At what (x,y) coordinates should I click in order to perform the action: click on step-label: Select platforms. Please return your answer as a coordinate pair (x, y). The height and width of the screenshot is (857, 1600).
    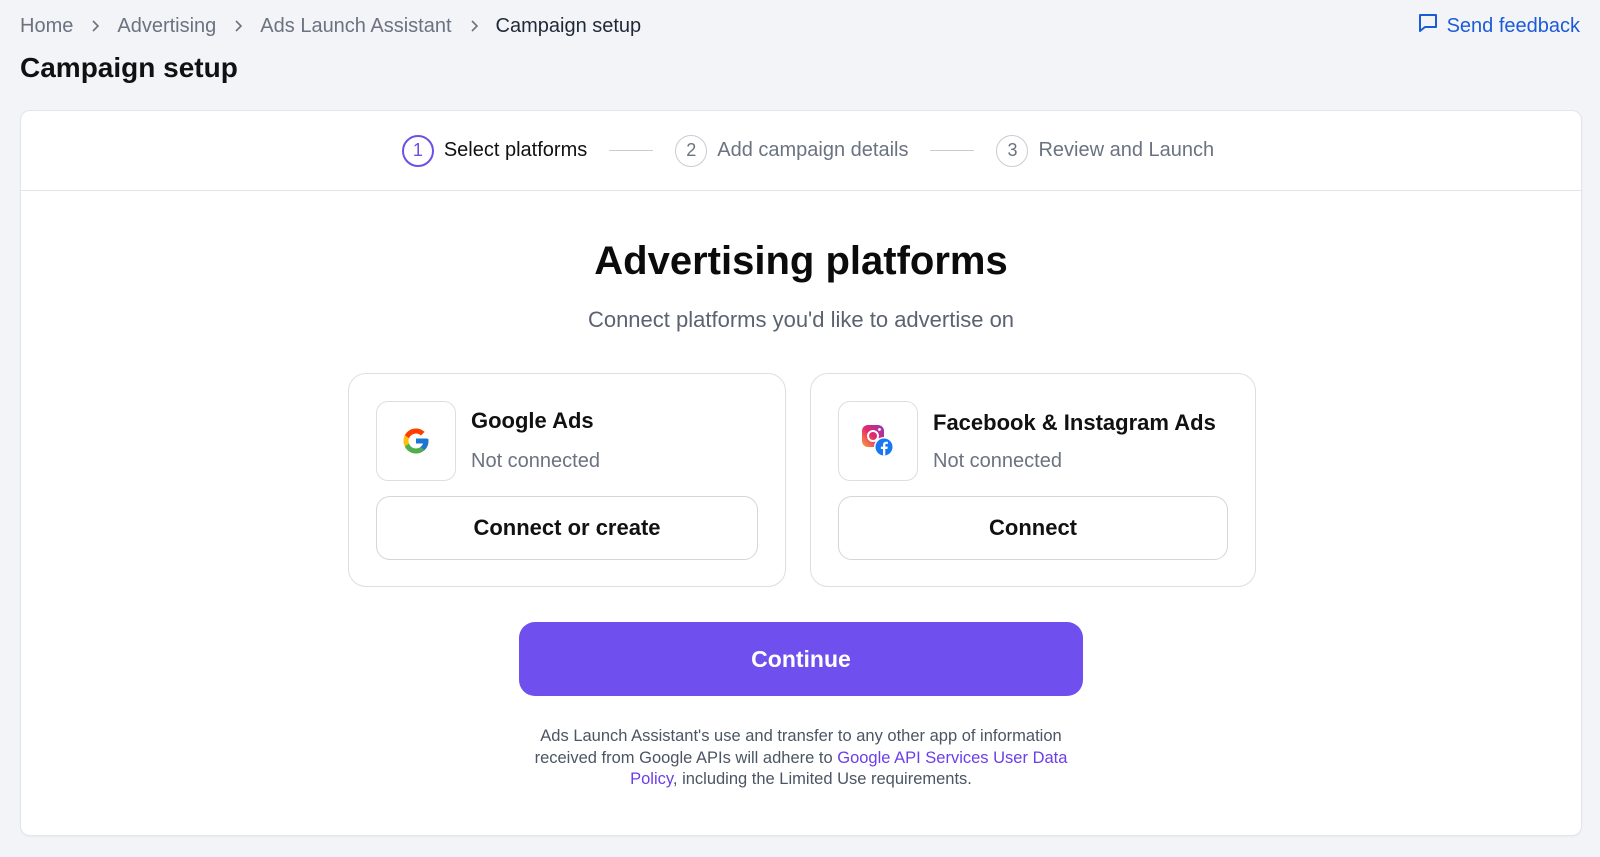
    Looking at the image, I should click on (515, 150).